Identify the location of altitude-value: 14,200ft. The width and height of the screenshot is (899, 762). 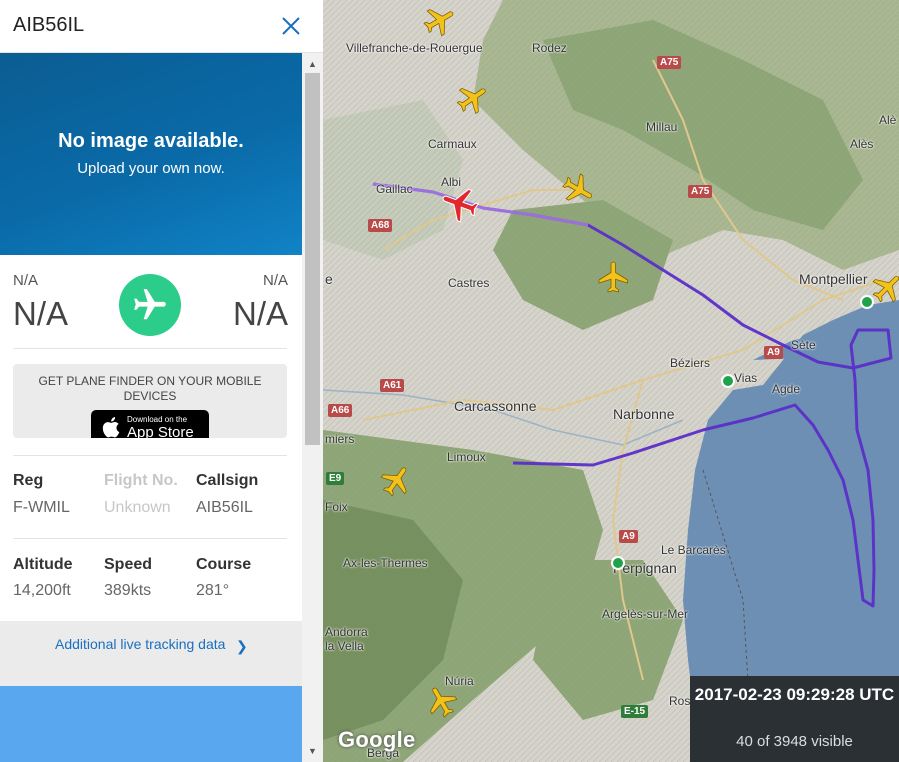
(42, 590).